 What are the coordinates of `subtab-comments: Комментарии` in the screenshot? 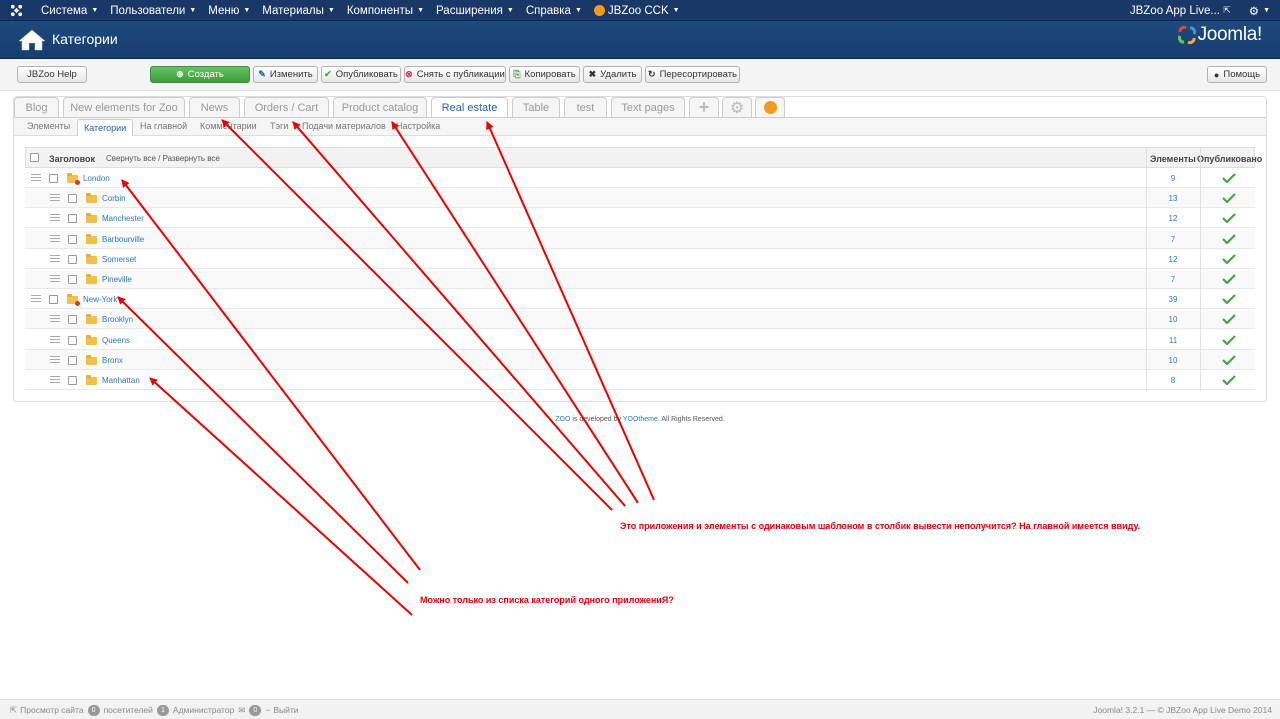 It's located at (228, 126).